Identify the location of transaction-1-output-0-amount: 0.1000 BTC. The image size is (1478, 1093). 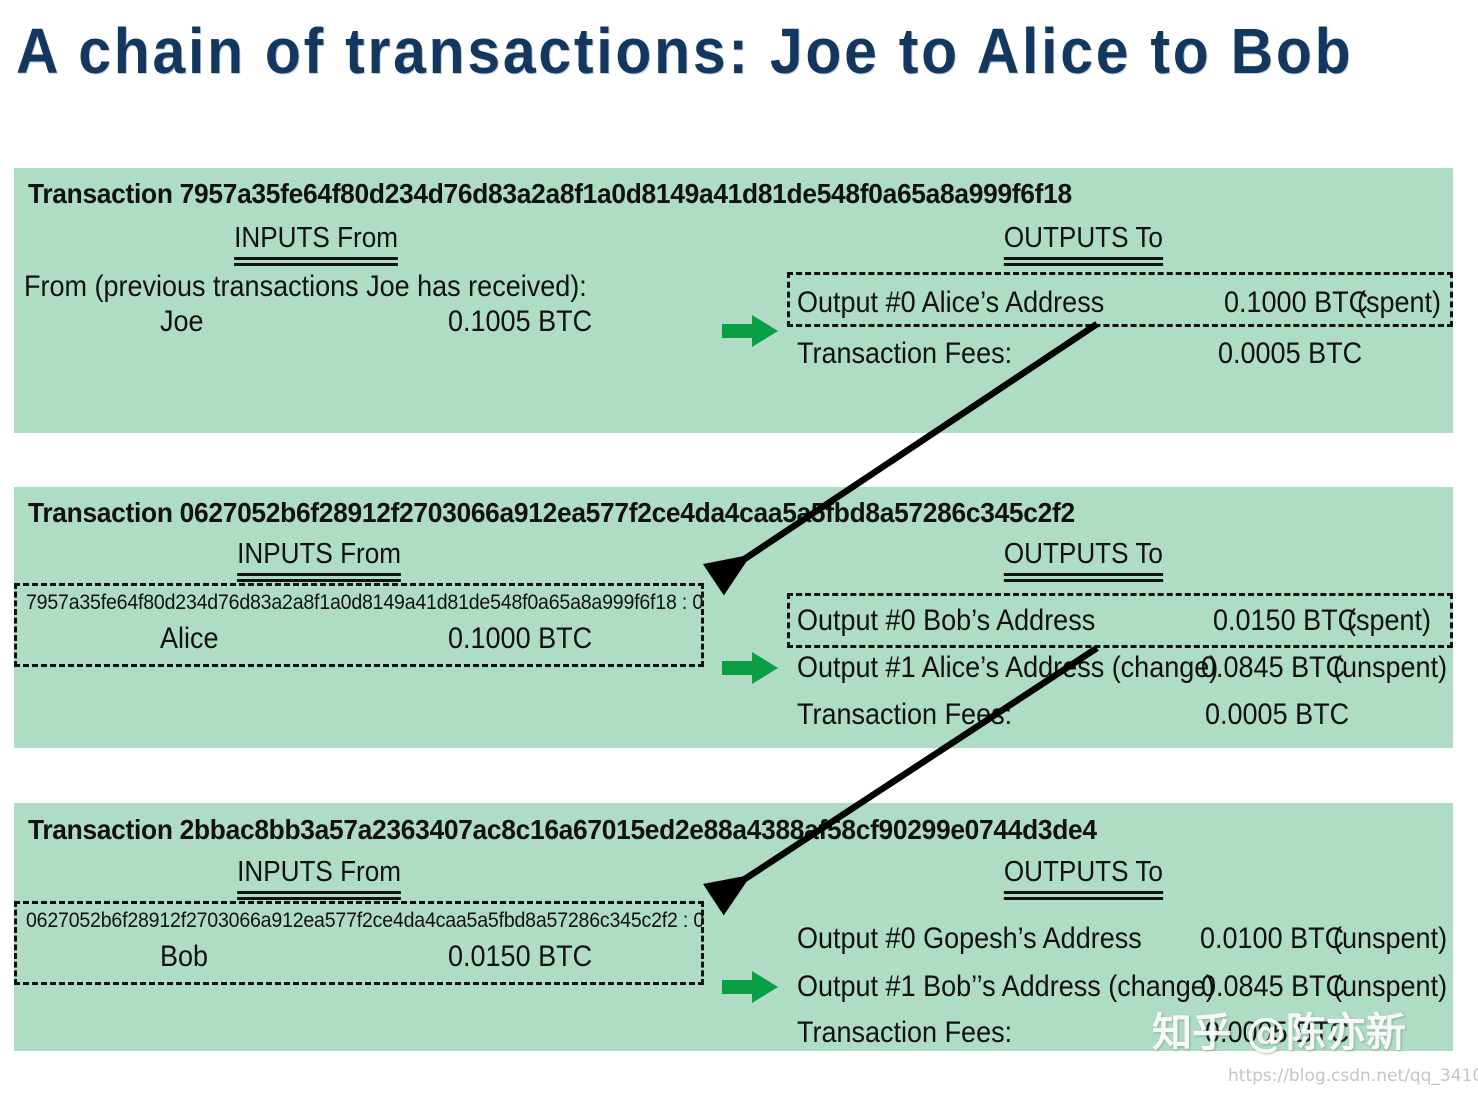
(1296, 302).